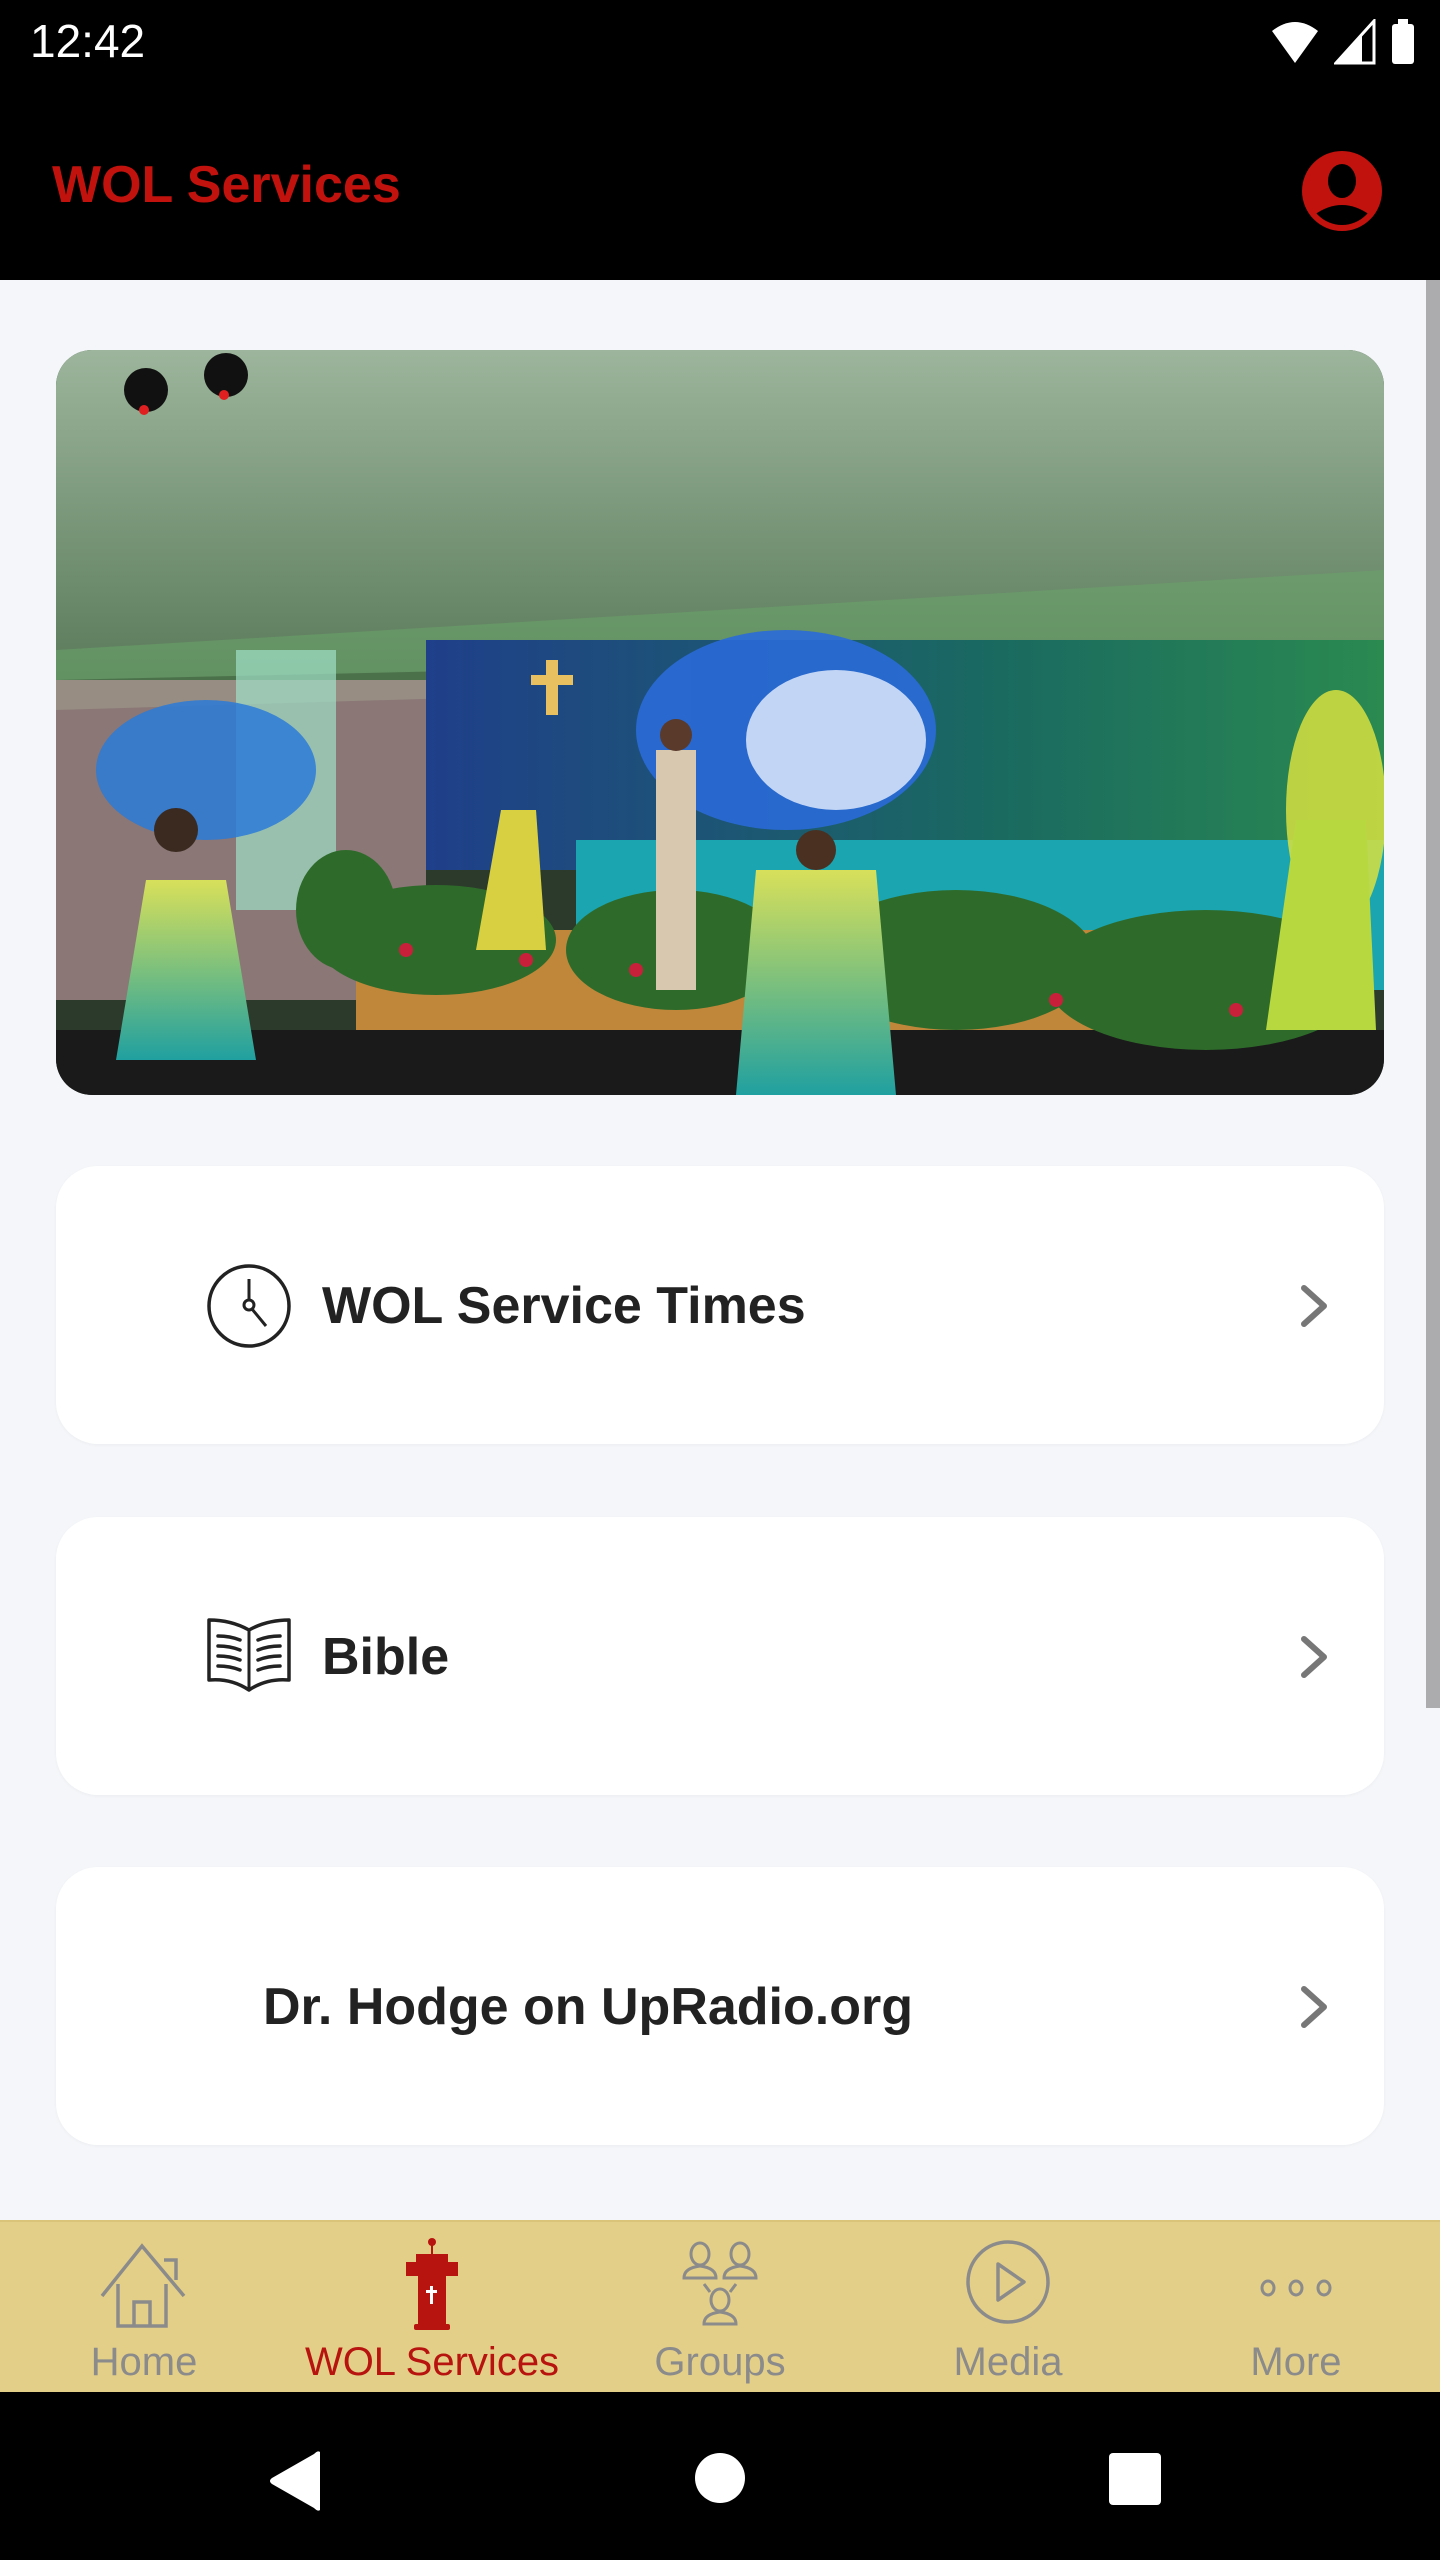 The height and width of the screenshot is (2560, 1440). What do you see at coordinates (144, 2362) in the screenshot?
I see `nav-label: Home` at bounding box center [144, 2362].